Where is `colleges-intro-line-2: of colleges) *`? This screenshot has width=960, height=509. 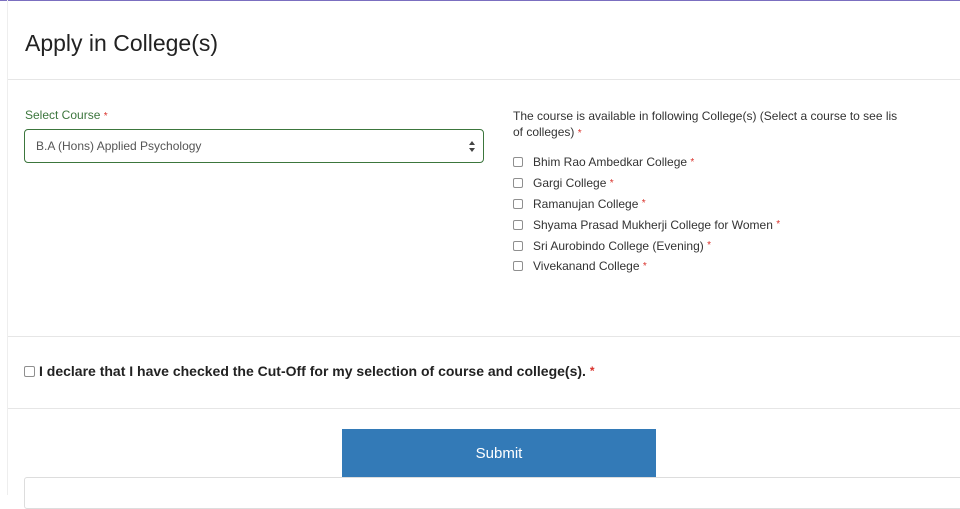 colleges-intro-line-2: of colleges) * is located at coordinates (736, 133).